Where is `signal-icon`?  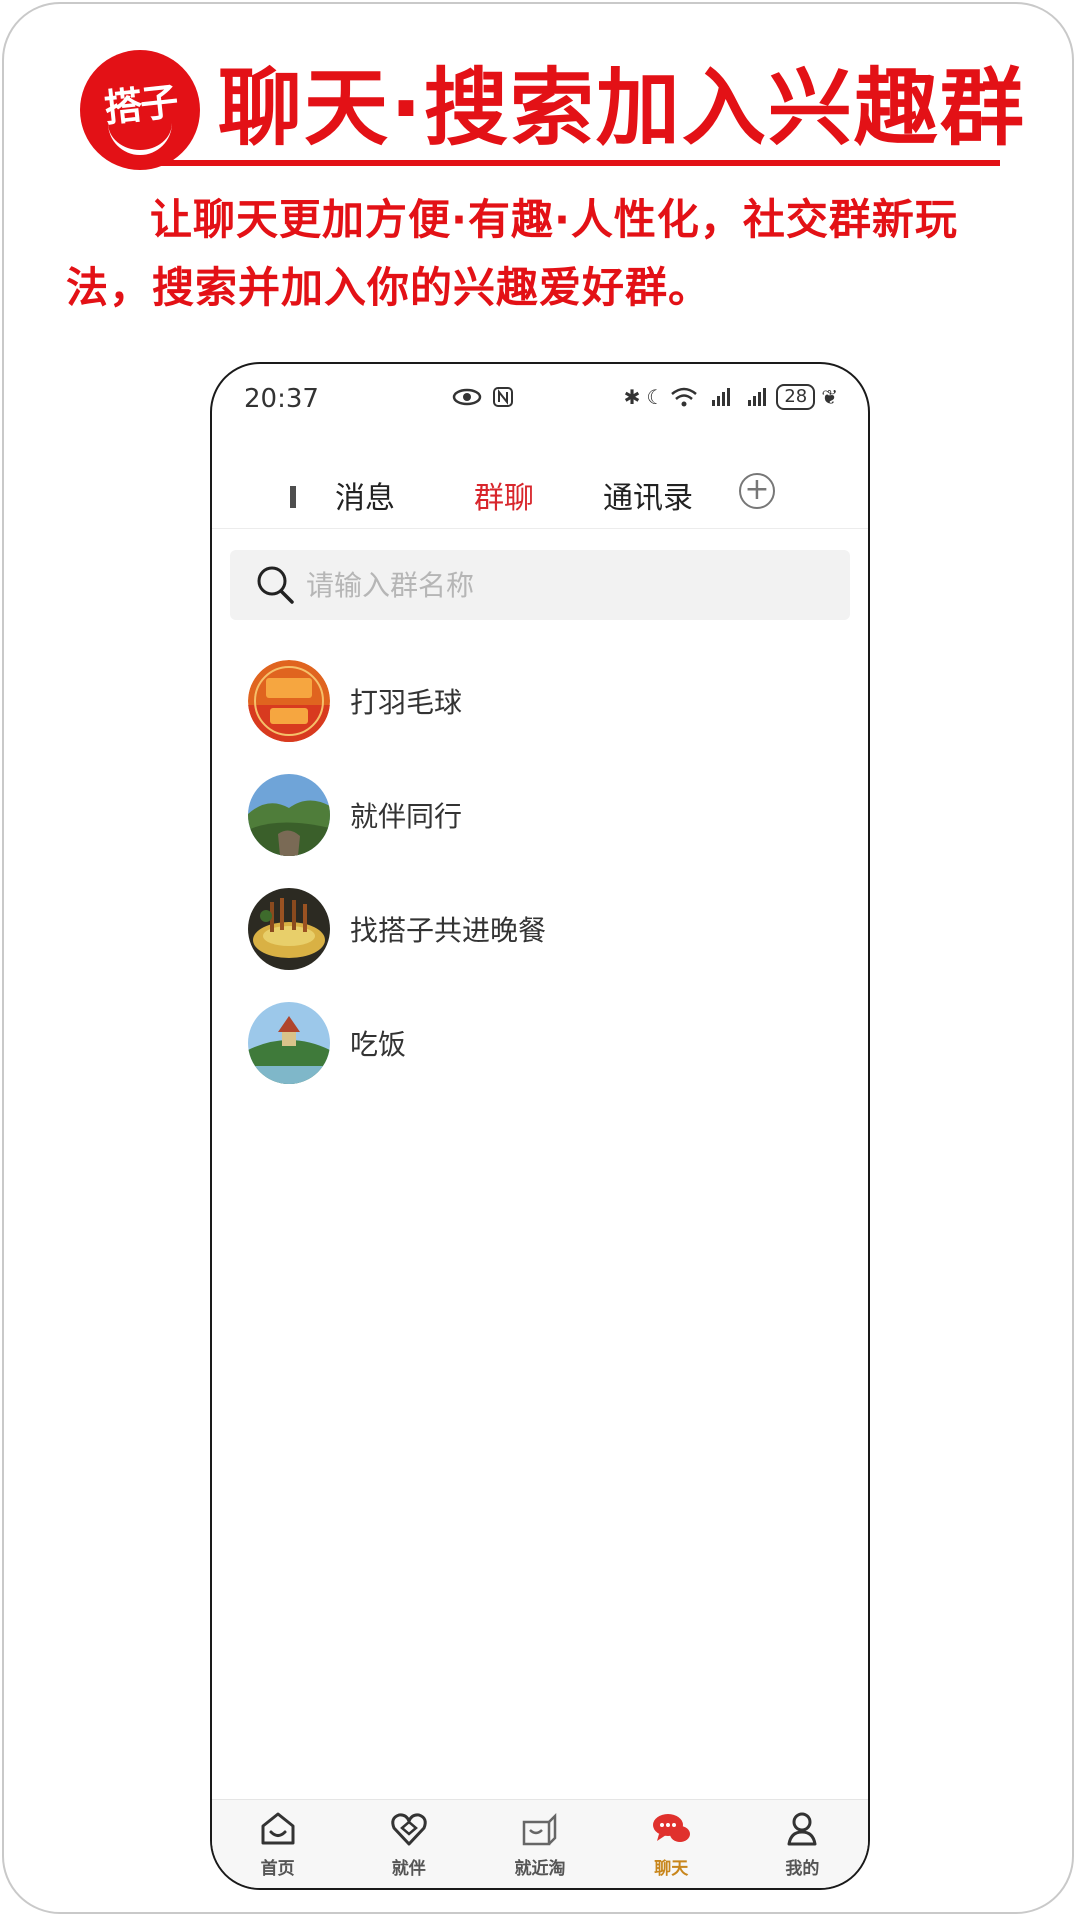
signal-icon is located at coordinates (721, 397).